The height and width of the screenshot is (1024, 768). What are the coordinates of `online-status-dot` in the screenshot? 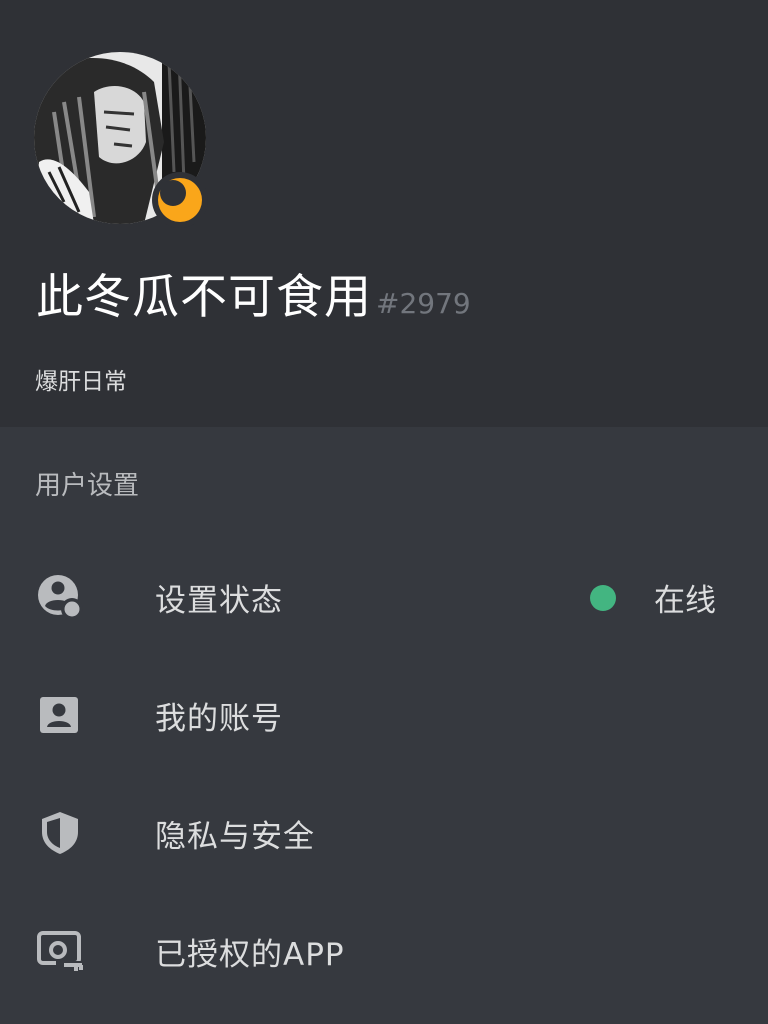 It's located at (603, 597).